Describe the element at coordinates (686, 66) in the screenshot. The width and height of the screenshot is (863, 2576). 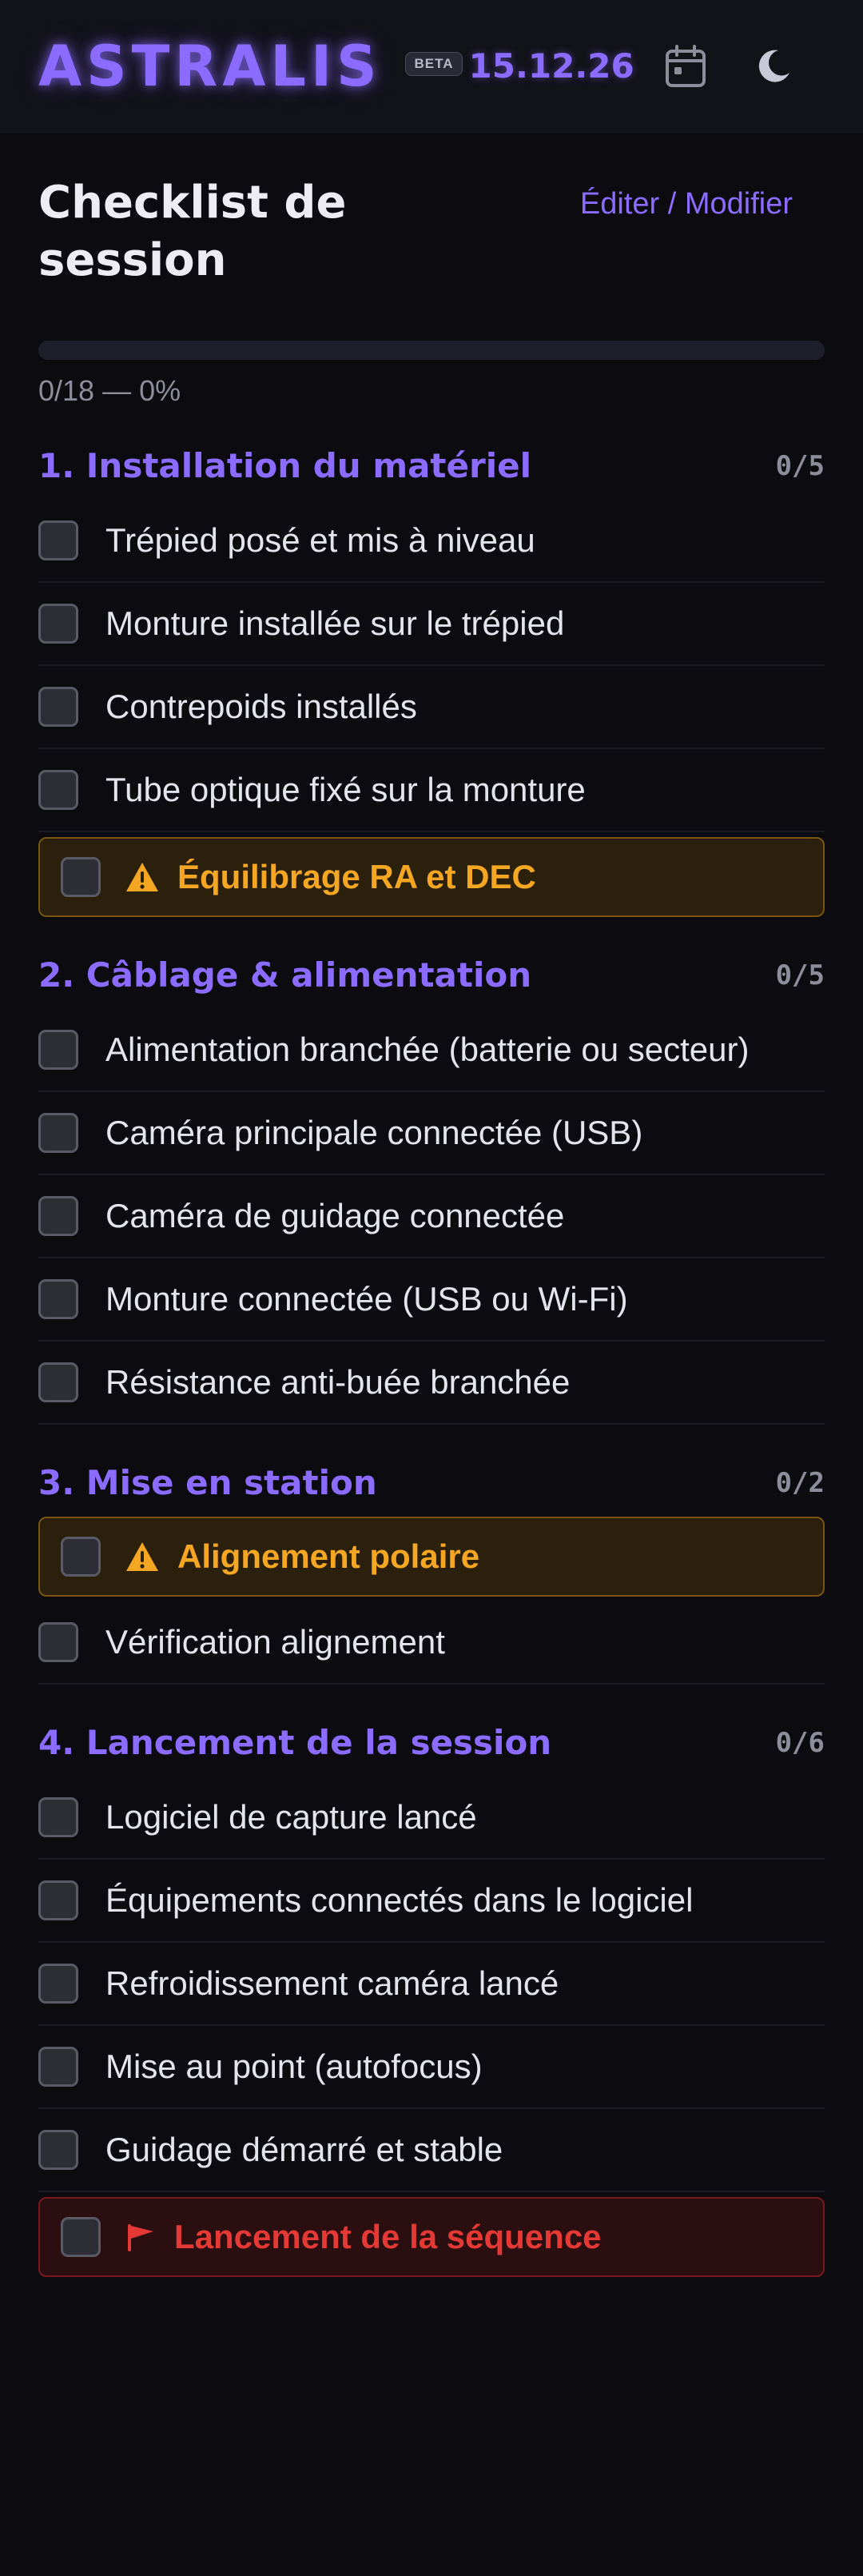
I see `calendar-icon` at that location.